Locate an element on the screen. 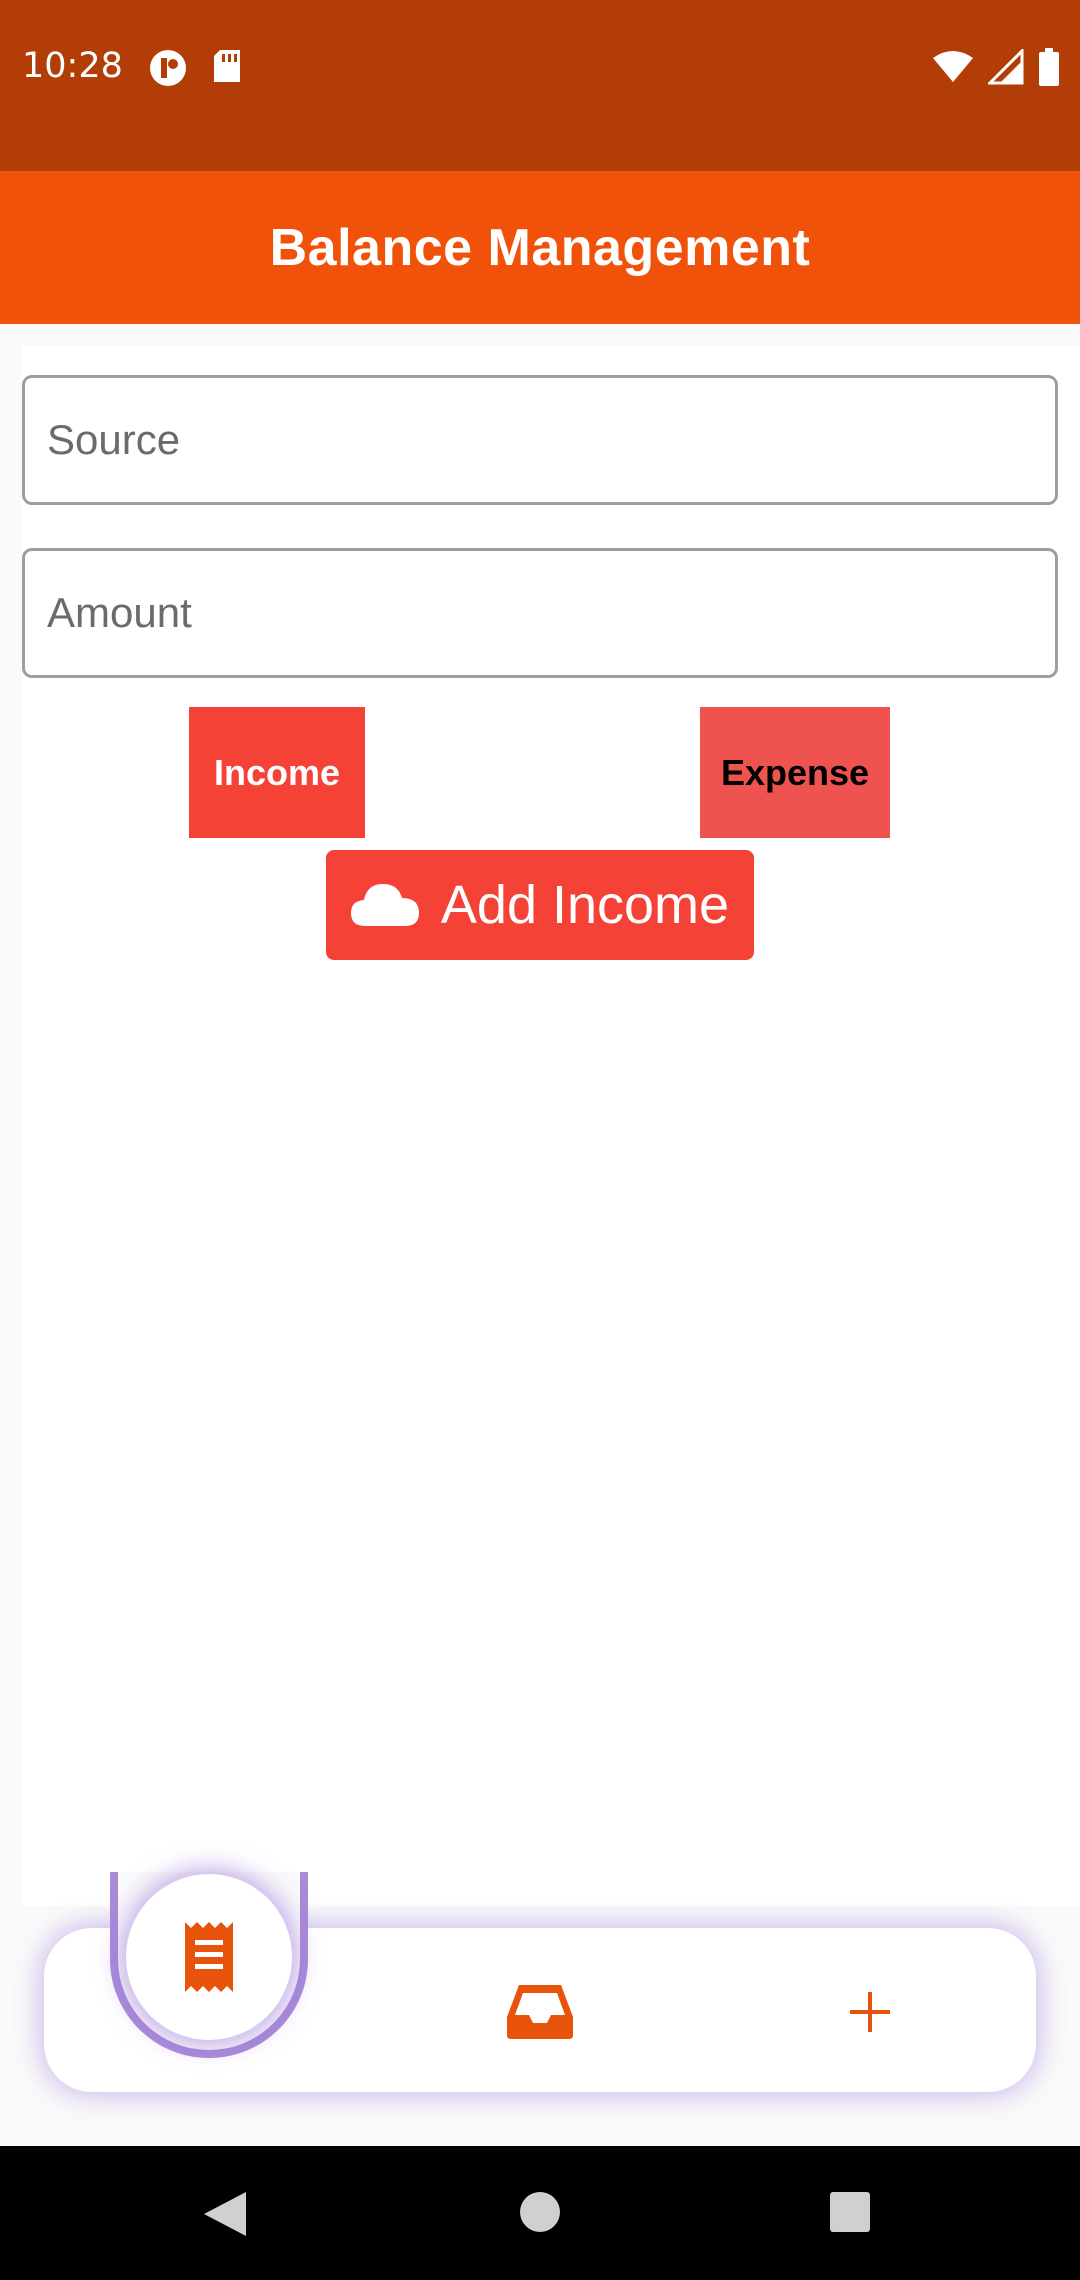 The width and height of the screenshot is (1080, 2280). cloud-icon is located at coordinates (384, 905).